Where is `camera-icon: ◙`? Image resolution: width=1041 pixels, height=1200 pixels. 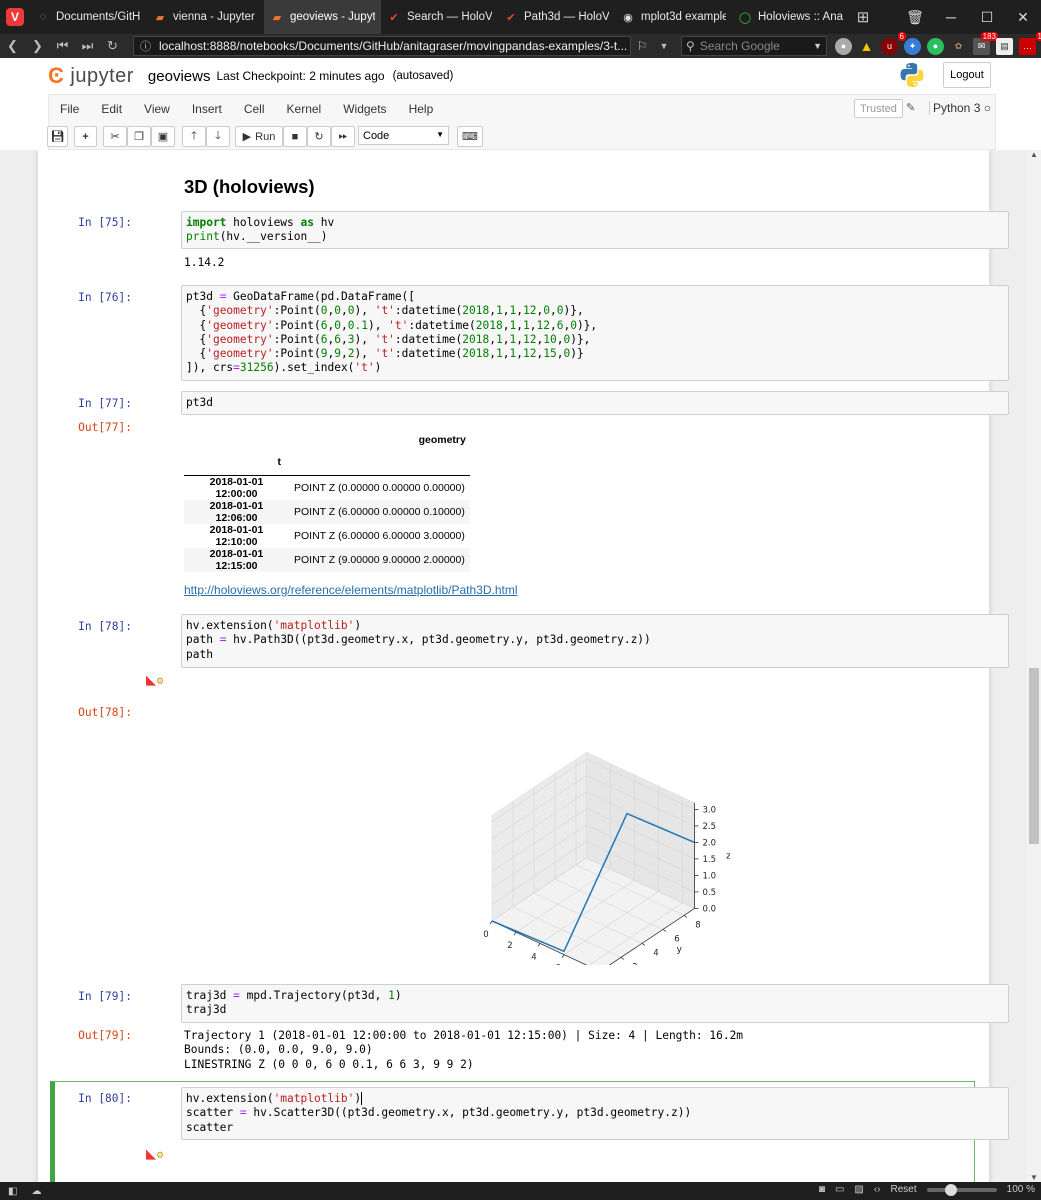
camera-icon: ◙ is located at coordinates (822, 1189).